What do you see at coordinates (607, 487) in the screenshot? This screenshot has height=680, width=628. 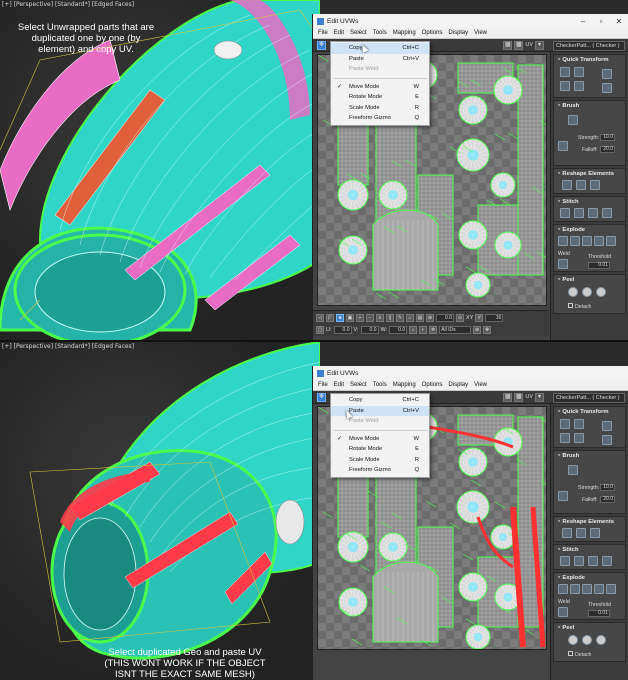 I see `strength-field: 10.0` at bounding box center [607, 487].